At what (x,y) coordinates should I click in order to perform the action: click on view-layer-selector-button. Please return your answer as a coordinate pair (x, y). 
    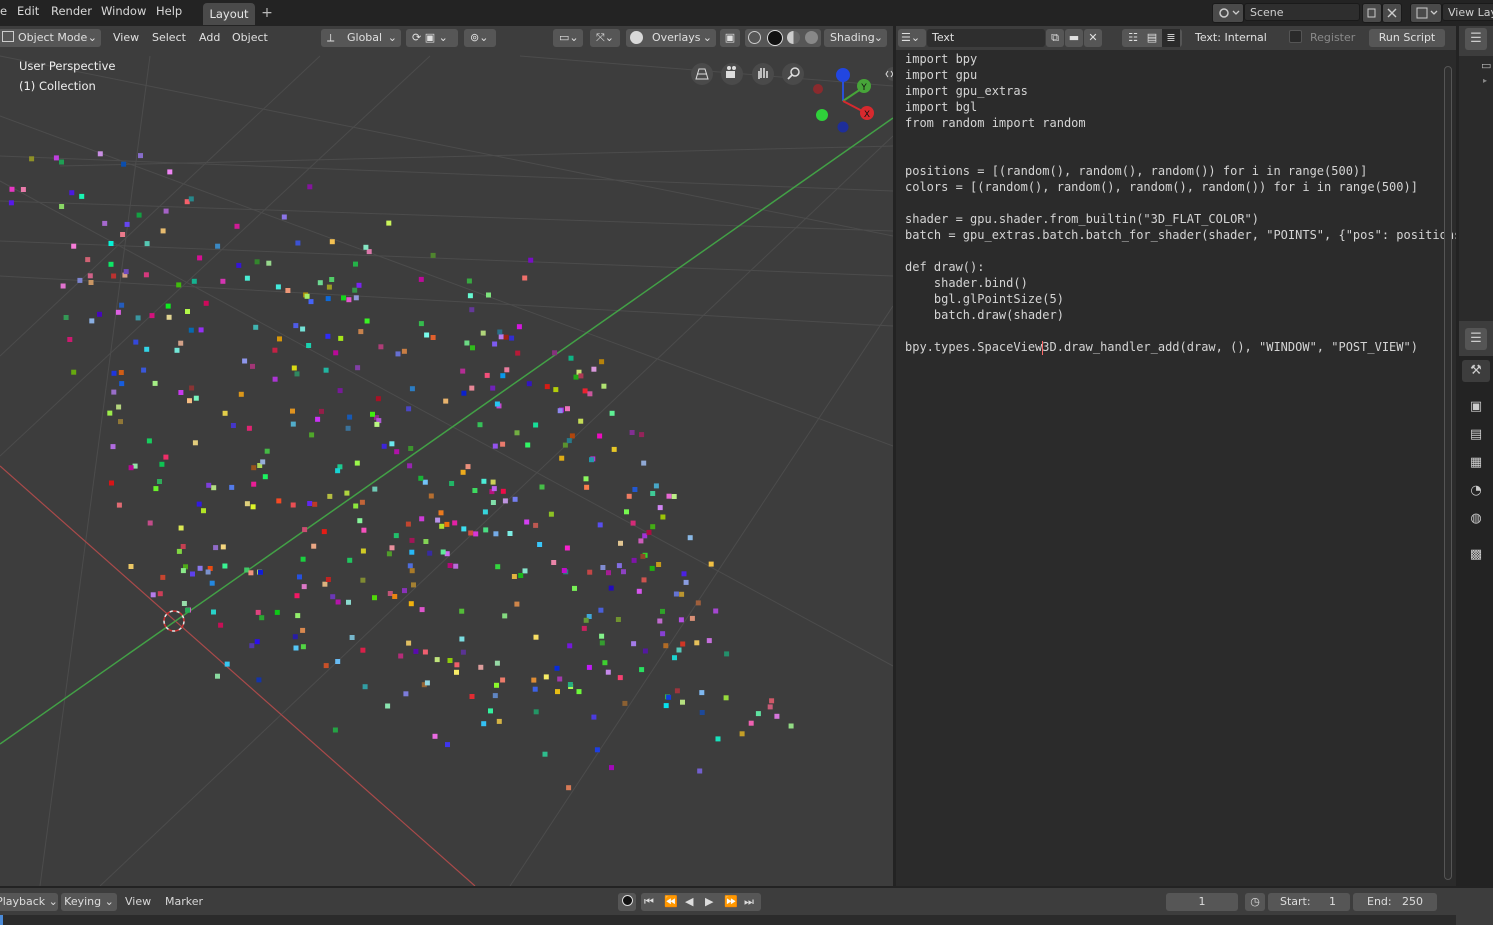
    Looking at the image, I should click on (1426, 13).